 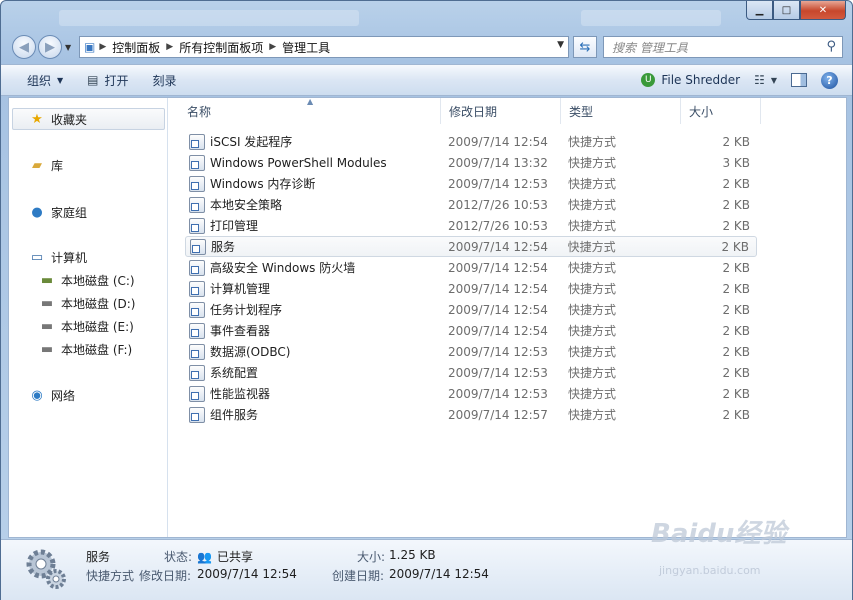 I want to click on column-header-name: 名称, so click(x=305, y=111).